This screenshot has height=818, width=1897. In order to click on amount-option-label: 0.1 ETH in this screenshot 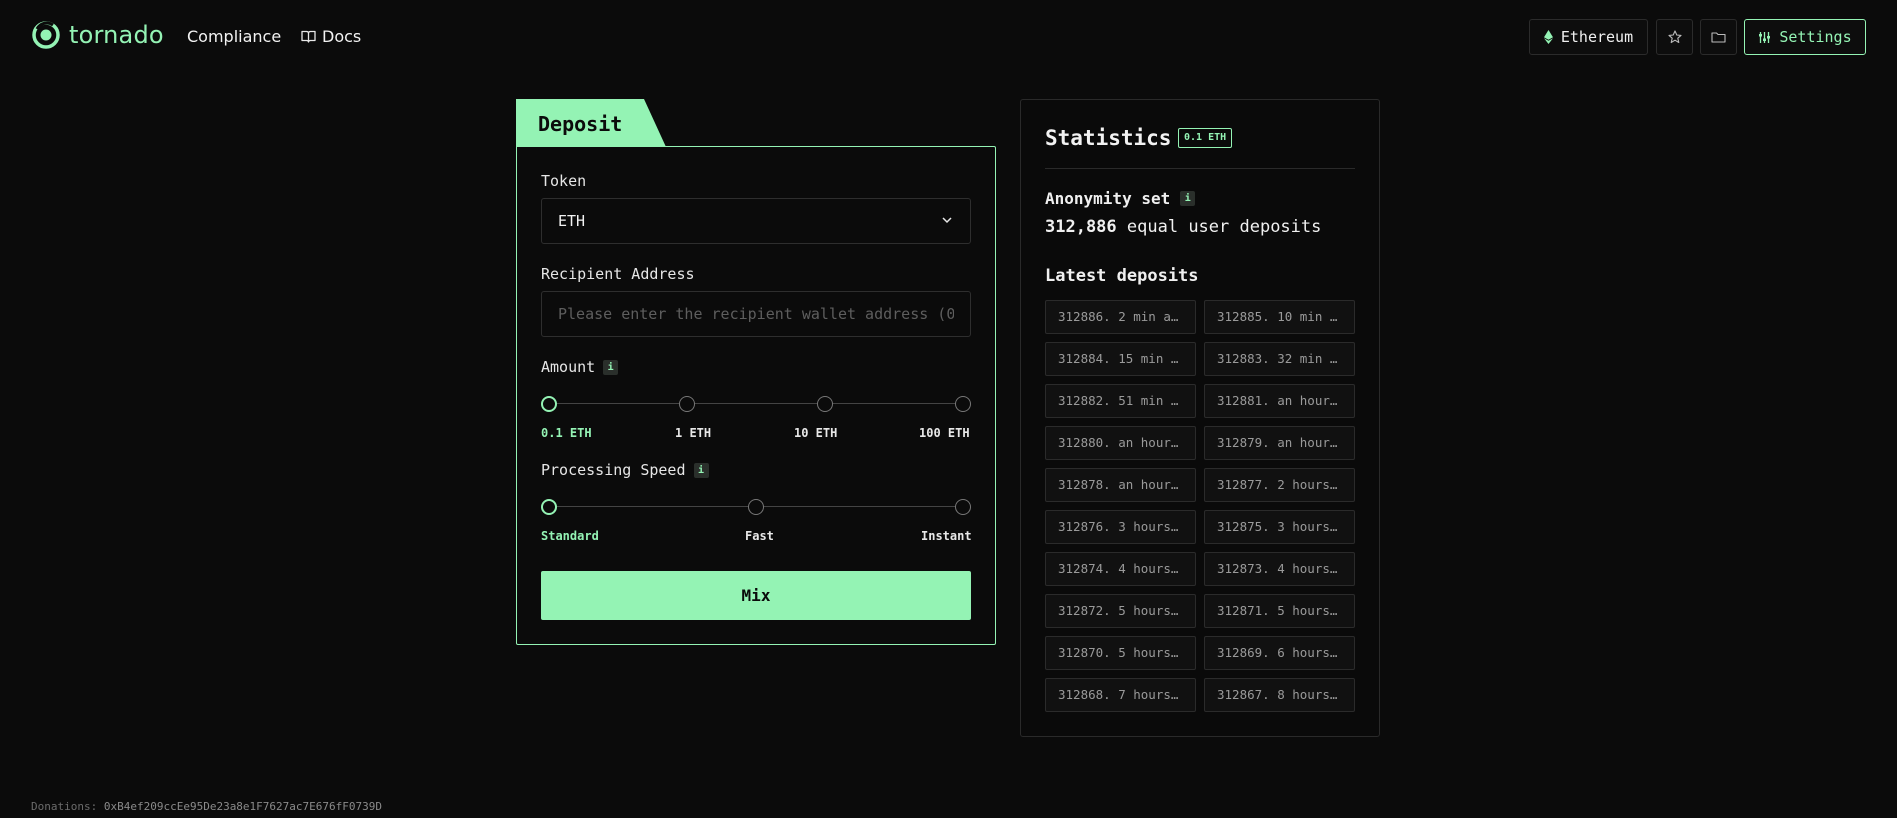, I will do `click(566, 433)`.